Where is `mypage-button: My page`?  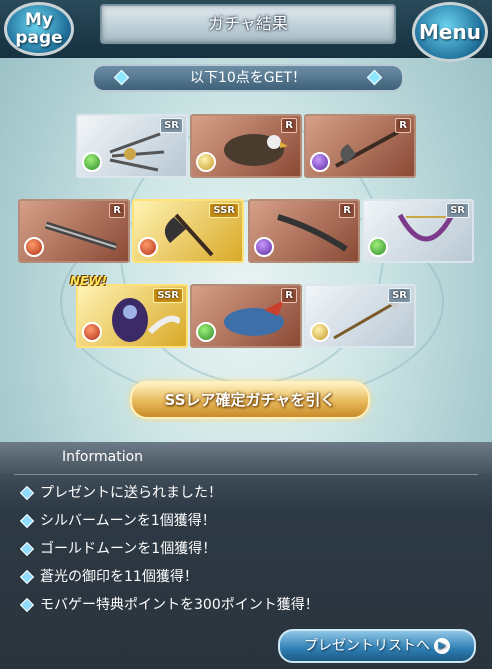
mypage-button: My page is located at coordinates (39, 29).